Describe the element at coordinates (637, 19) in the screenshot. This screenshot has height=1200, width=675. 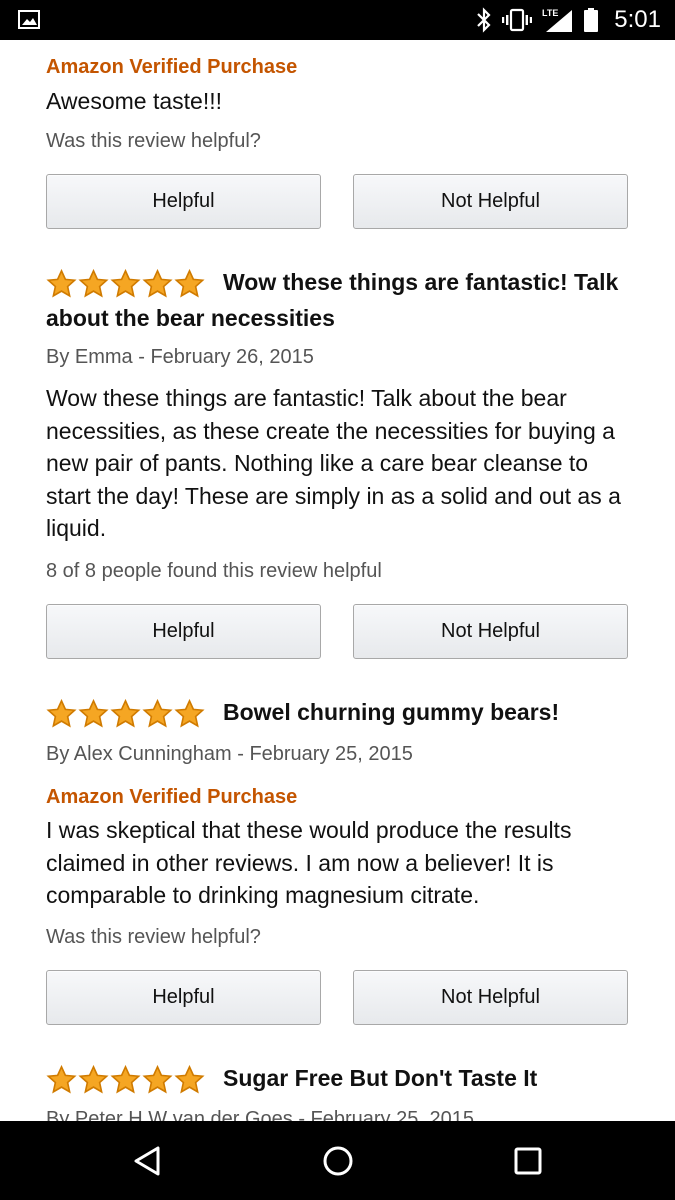
I see `clock: 5:01` at that location.